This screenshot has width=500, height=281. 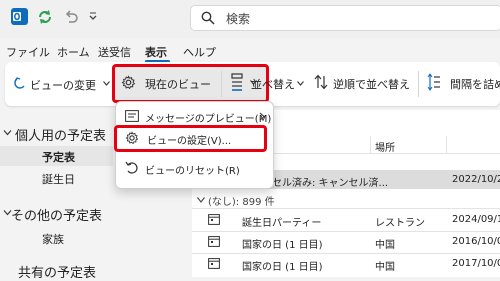 What do you see at coordinates (346, 264) in the screenshot?
I see `table-row: 国家の日 (1 日目) 中国 2017/10/0` at bounding box center [346, 264].